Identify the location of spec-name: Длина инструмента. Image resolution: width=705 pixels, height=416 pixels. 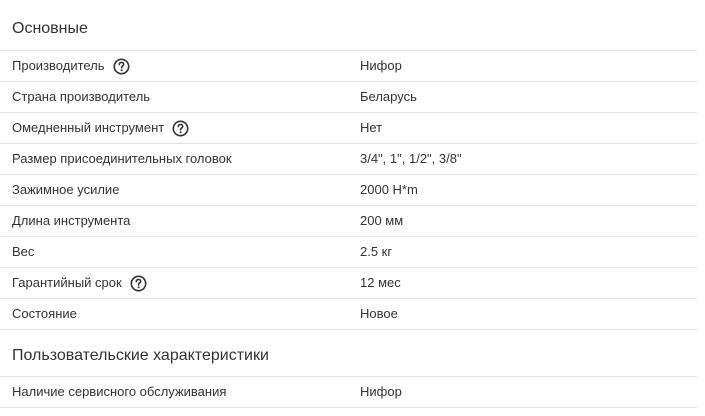
(71, 220).